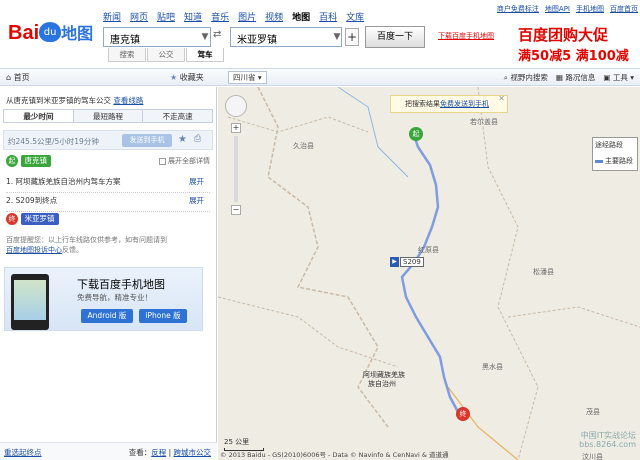 This screenshot has height=460, width=640. Describe the element at coordinates (139, 16) in the screenshot. I see `nav-web: 网页` at that location.